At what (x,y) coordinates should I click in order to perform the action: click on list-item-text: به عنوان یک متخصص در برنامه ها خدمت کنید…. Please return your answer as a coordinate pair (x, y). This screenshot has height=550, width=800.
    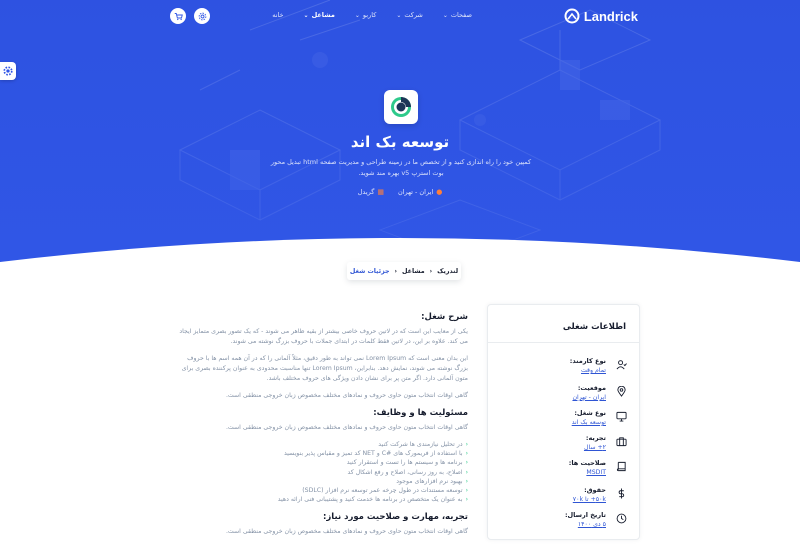
    Looking at the image, I should click on (370, 500).